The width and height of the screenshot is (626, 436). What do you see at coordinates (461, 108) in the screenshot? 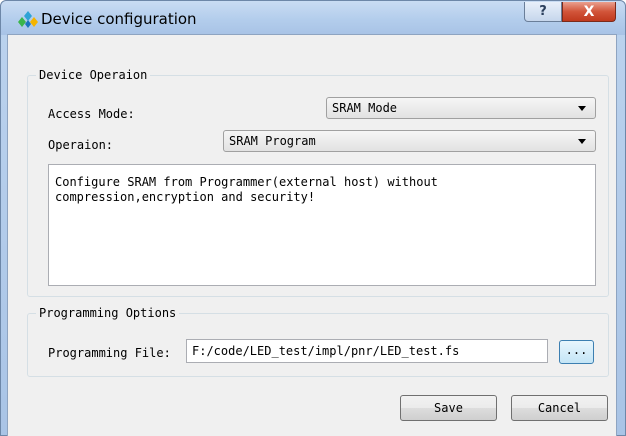
I see `access-mode-dropdown: SRAM Mode` at bounding box center [461, 108].